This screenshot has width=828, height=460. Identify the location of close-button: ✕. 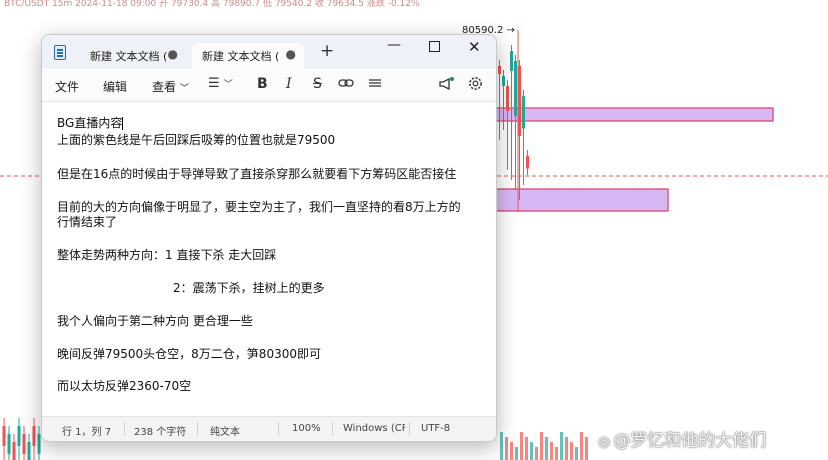
(474, 47).